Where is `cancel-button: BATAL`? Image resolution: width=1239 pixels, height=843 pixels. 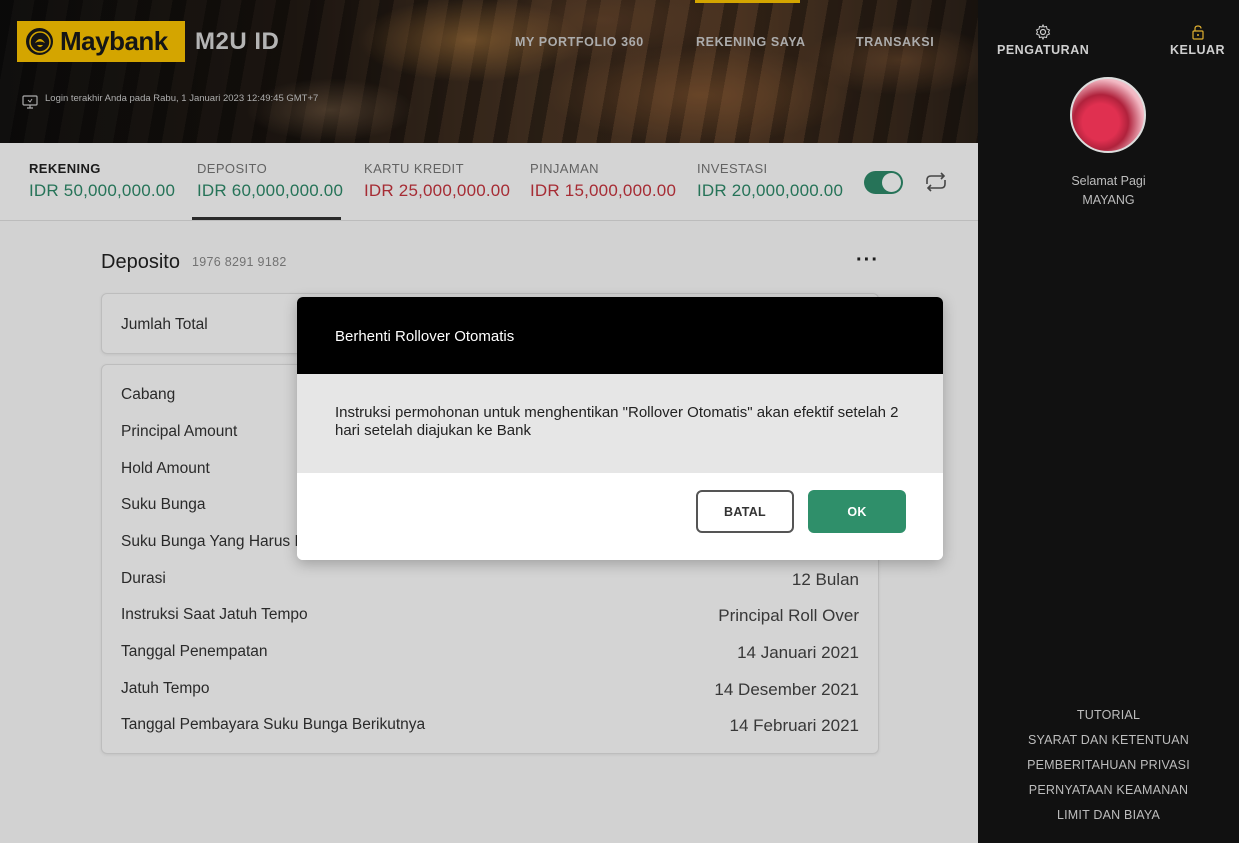 cancel-button: BATAL is located at coordinates (745, 511).